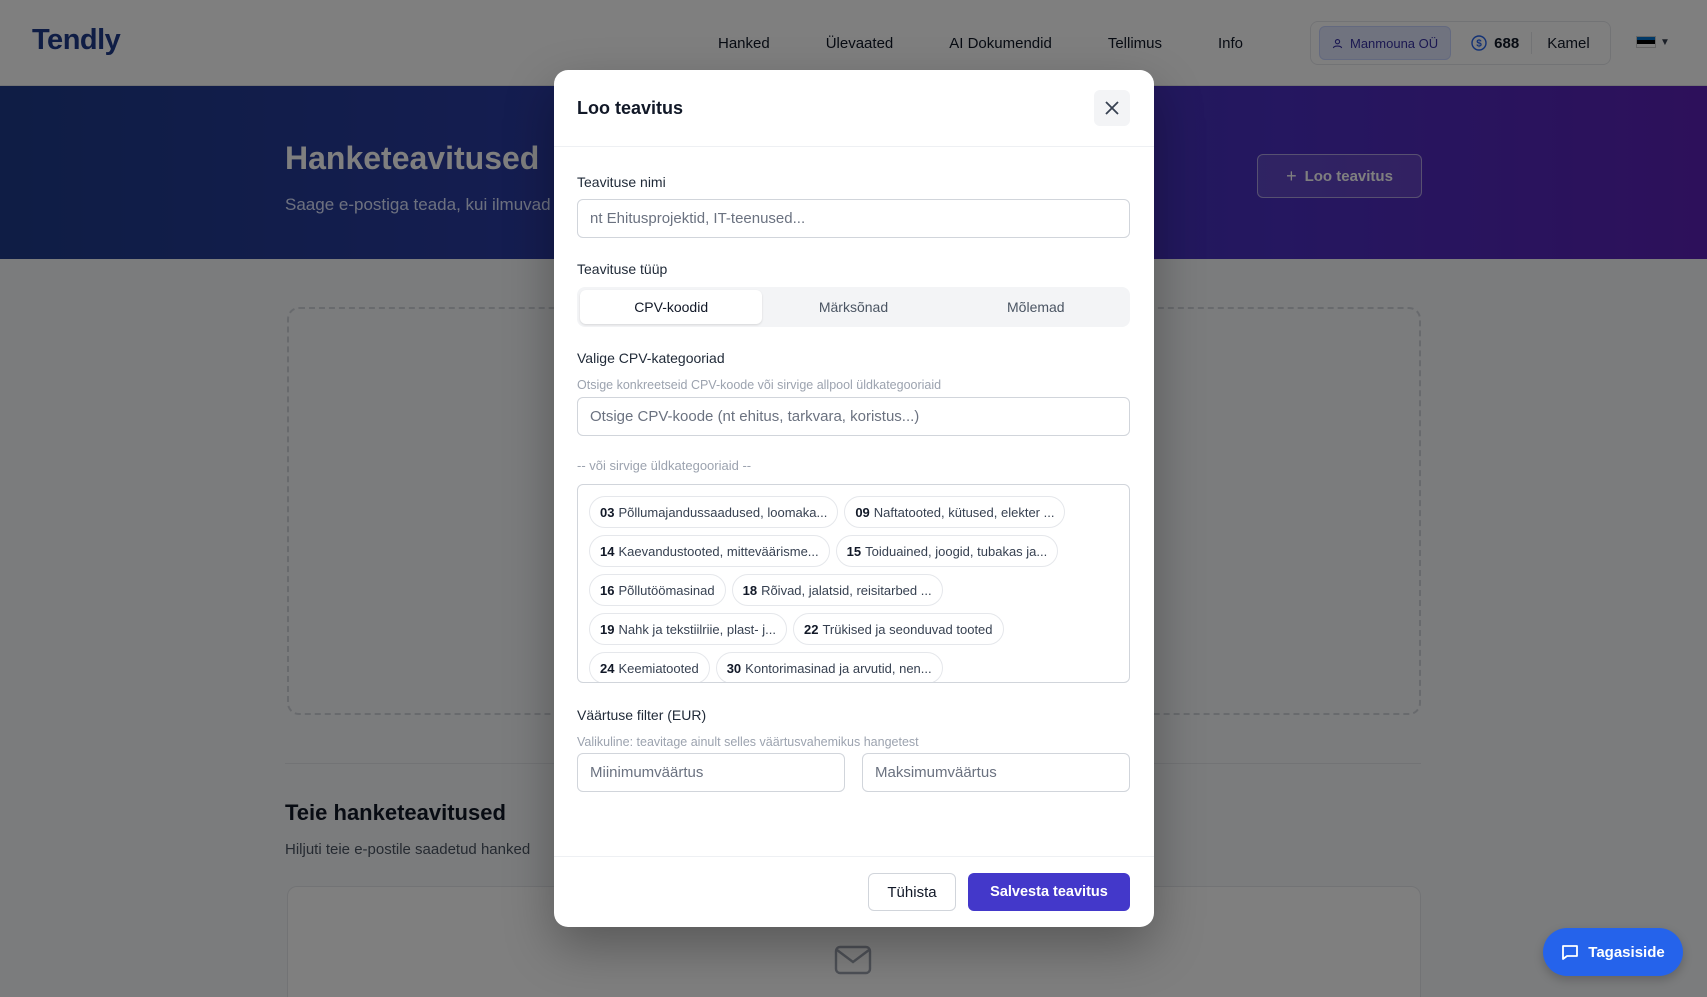 This screenshot has height=997, width=1707. What do you see at coordinates (642, 715) in the screenshot?
I see `value-filter-label: Väärtuse filter (EUR)` at bounding box center [642, 715].